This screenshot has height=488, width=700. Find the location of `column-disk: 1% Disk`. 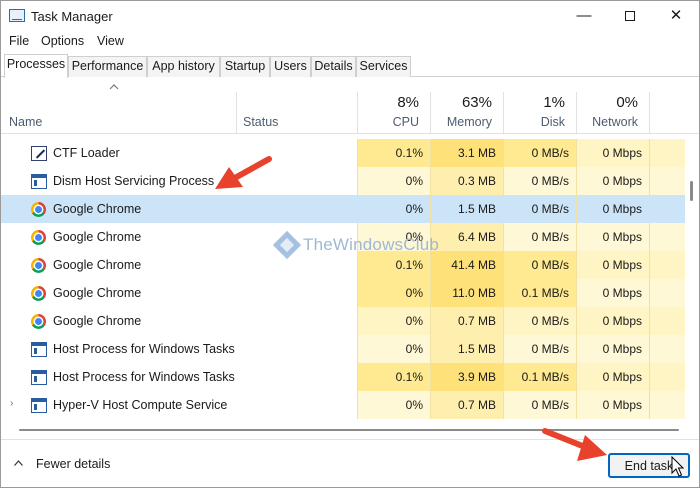

column-disk: 1% Disk is located at coordinates (539, 106).